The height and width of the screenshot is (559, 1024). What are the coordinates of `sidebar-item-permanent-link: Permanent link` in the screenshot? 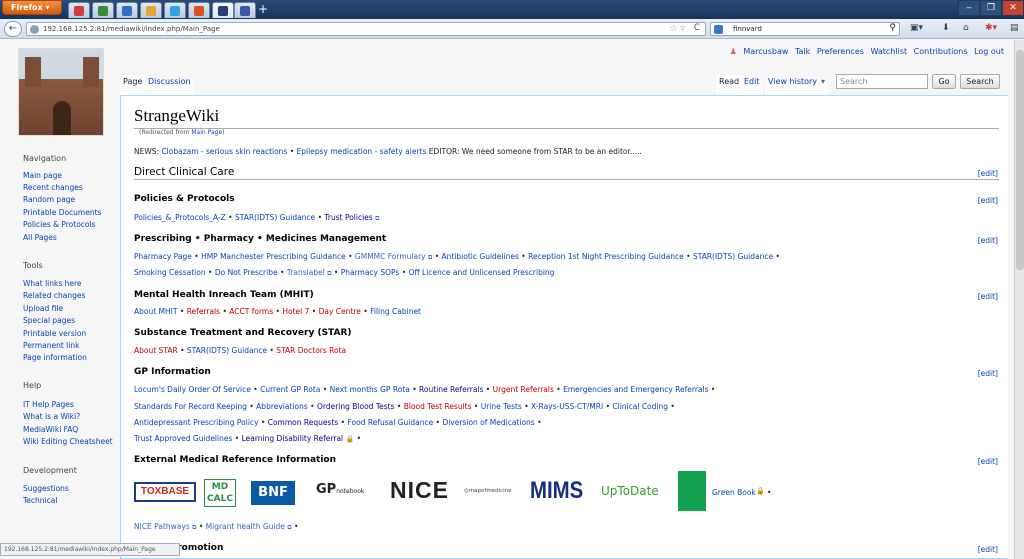 It's located at (51, 345).